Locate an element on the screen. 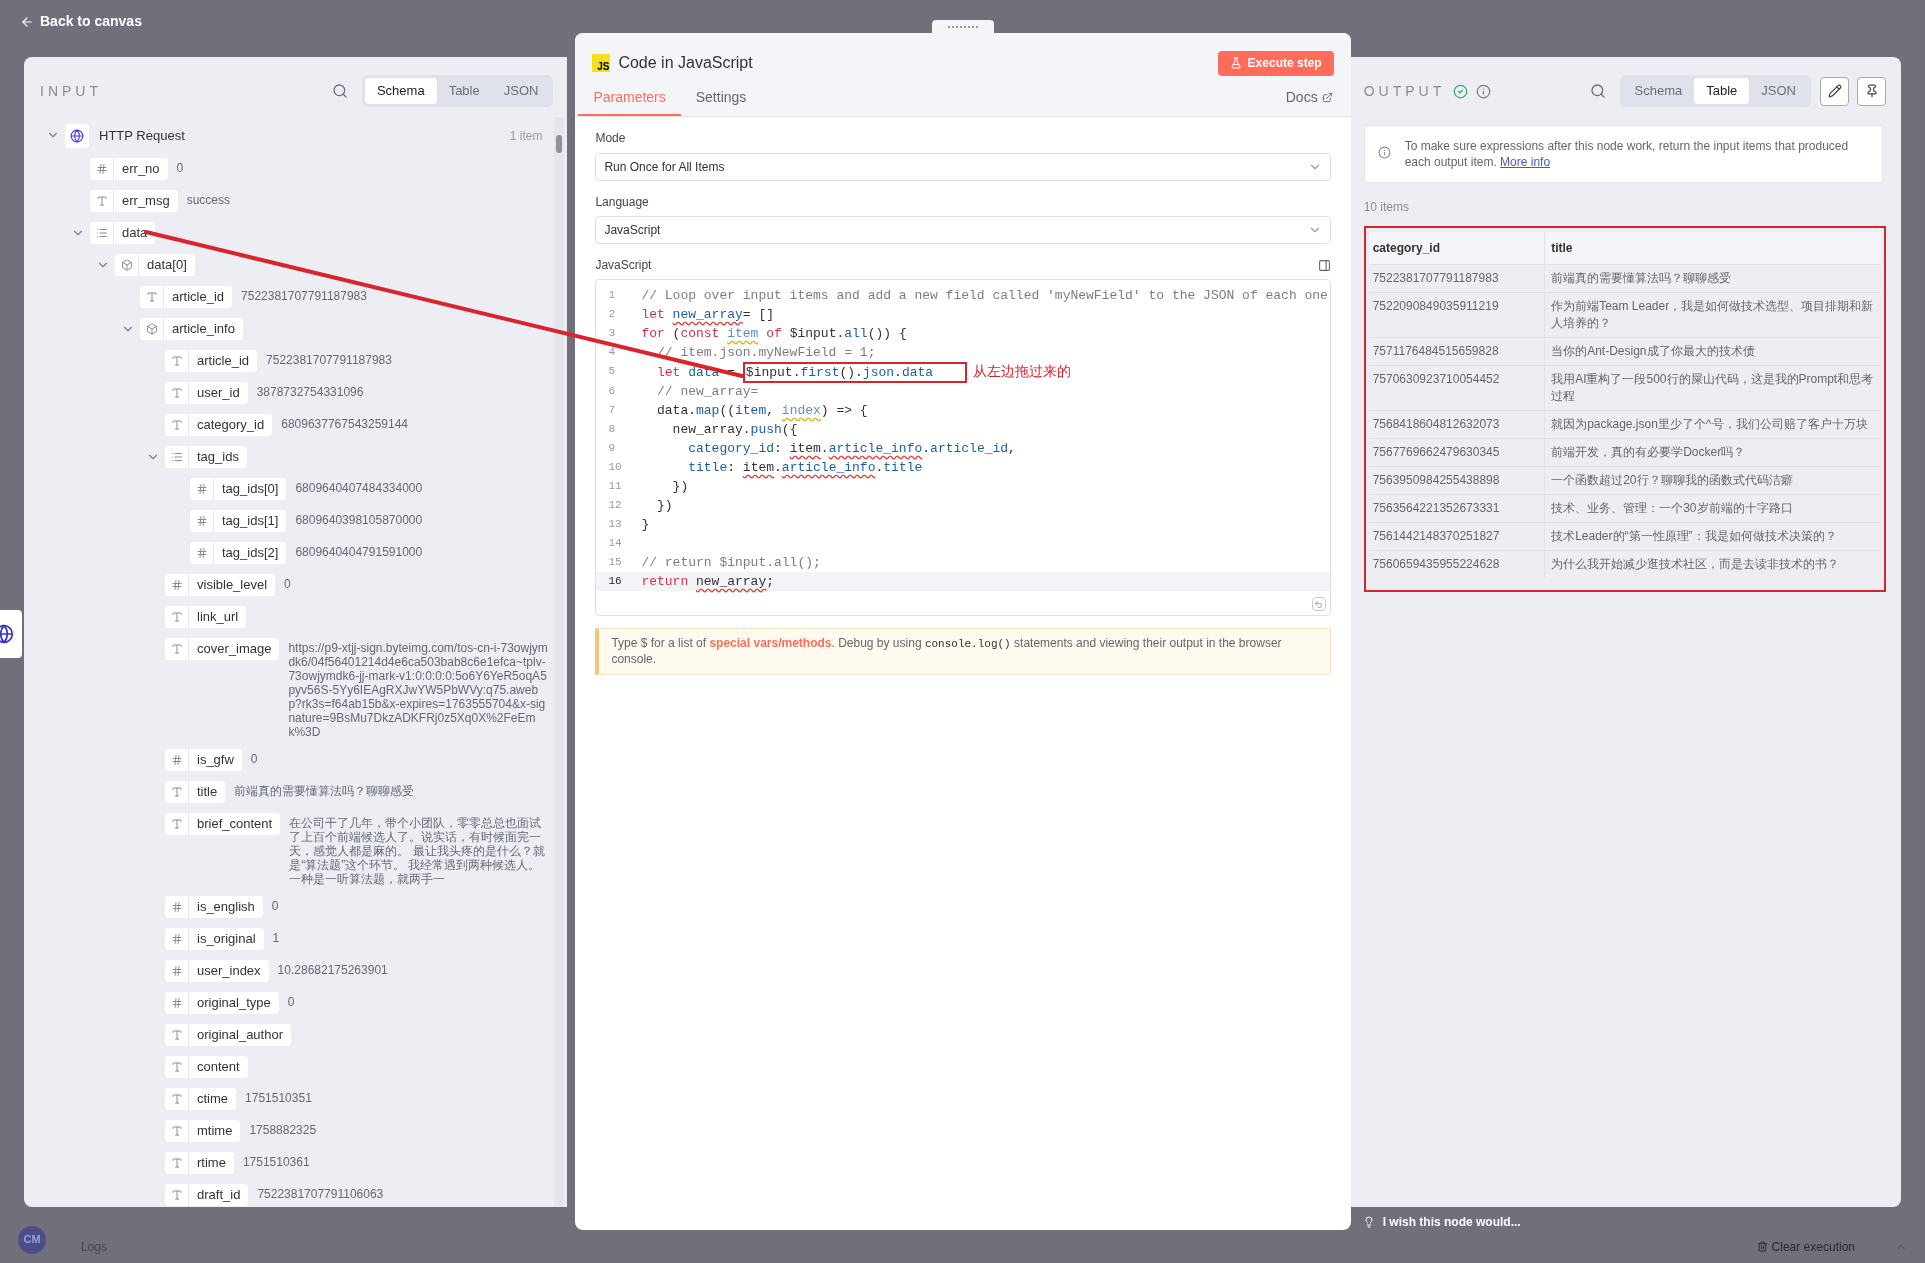  field-value: 10.28682175263901 is located at coordinates (332, 970).